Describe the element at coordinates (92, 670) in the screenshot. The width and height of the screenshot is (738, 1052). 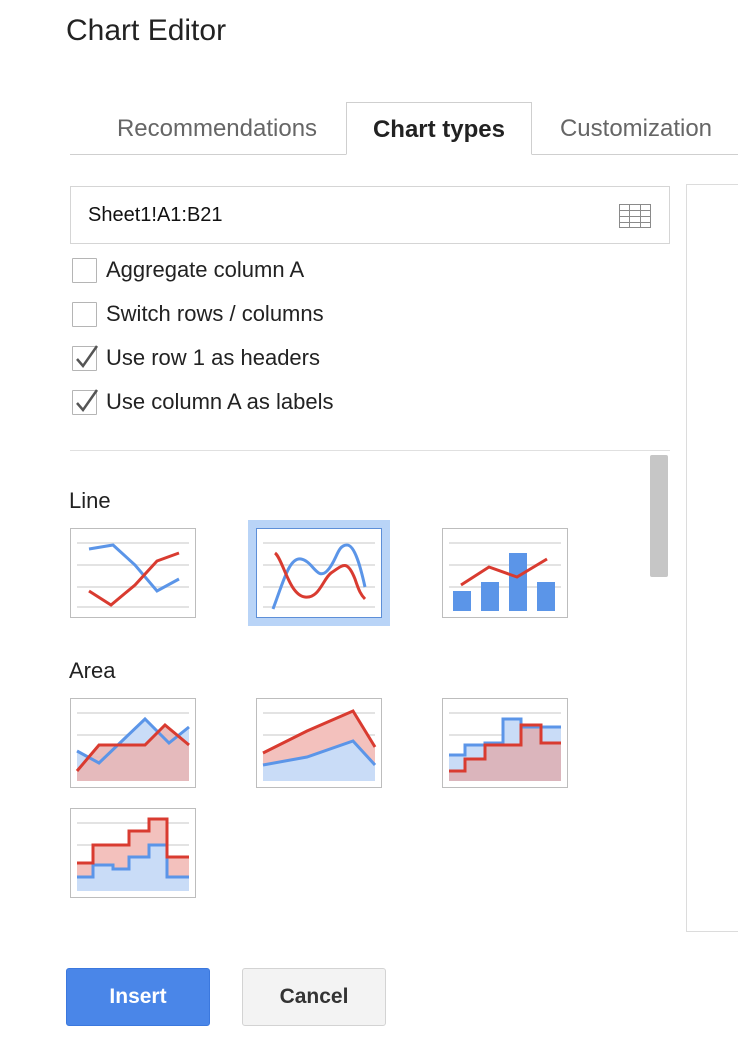
I see `section-label-area: Area` at that location.